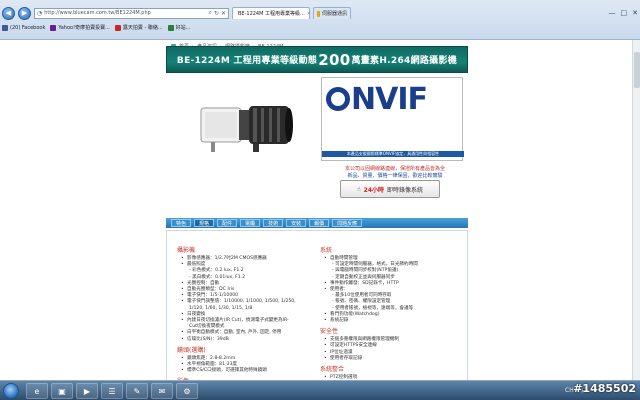  Describe the element at coordinates (37, 391) in the screenshot. I see `ie-taskbar-icon: e` at that location.